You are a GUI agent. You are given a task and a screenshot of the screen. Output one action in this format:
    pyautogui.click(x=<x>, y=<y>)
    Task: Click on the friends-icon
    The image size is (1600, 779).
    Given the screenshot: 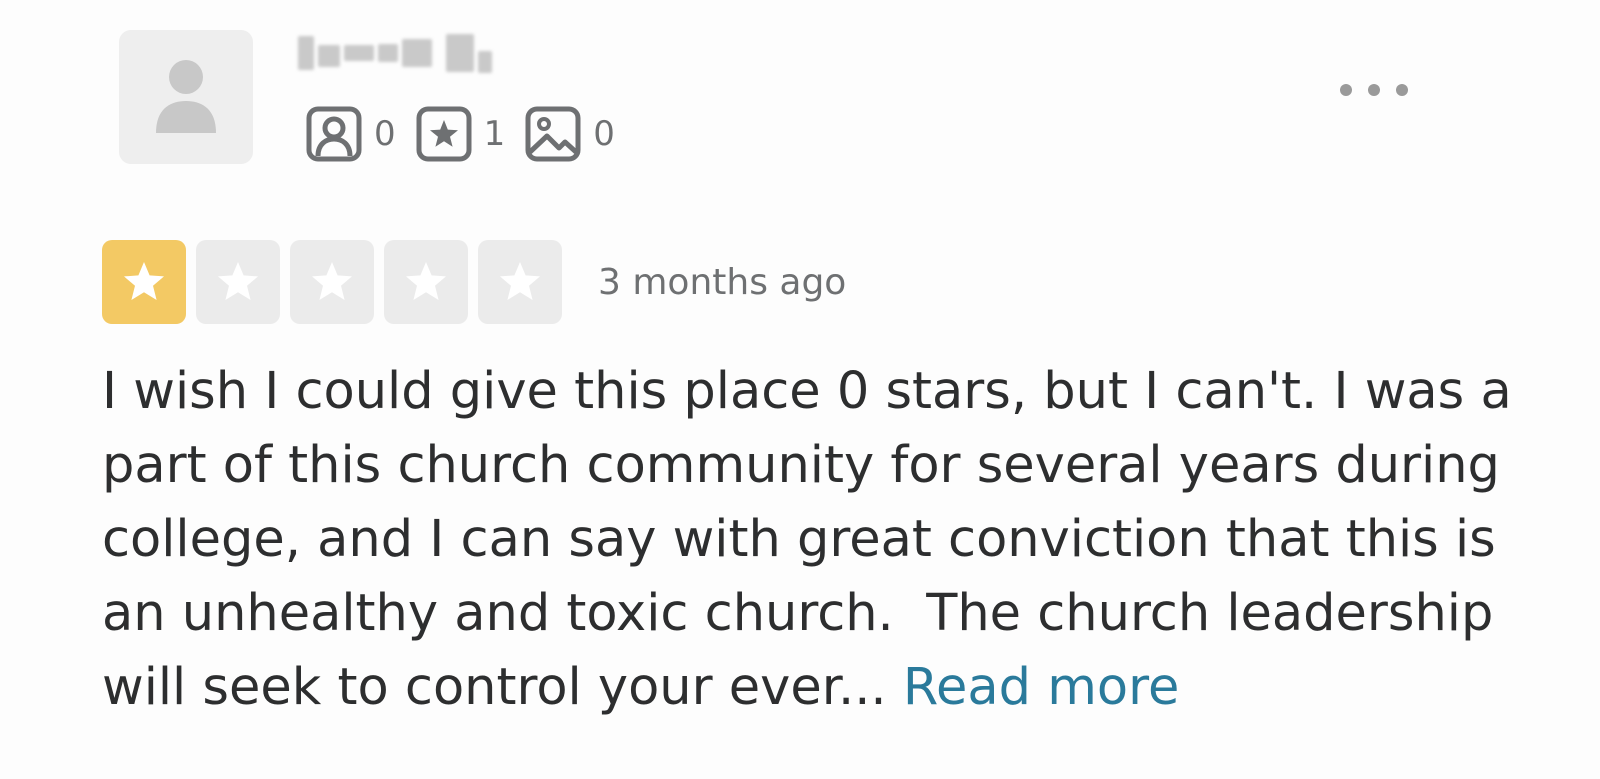 What is the action you would take?
    pyautogui.click(x=334, y=134)
    